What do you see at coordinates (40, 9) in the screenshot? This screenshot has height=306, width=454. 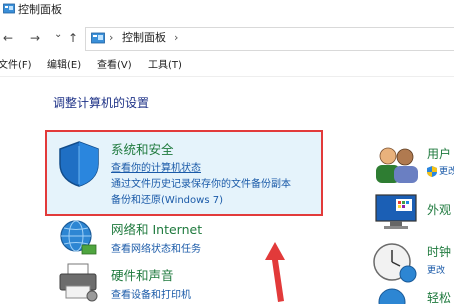 I see `window-title: 控制面板` at bounding box center [40, 9].